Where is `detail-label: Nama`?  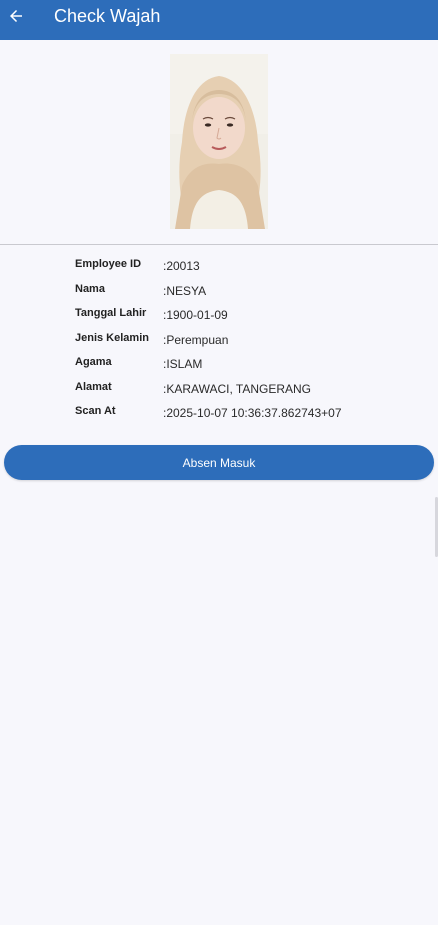 detail-label: Nama is located at coordinates (90, 288).